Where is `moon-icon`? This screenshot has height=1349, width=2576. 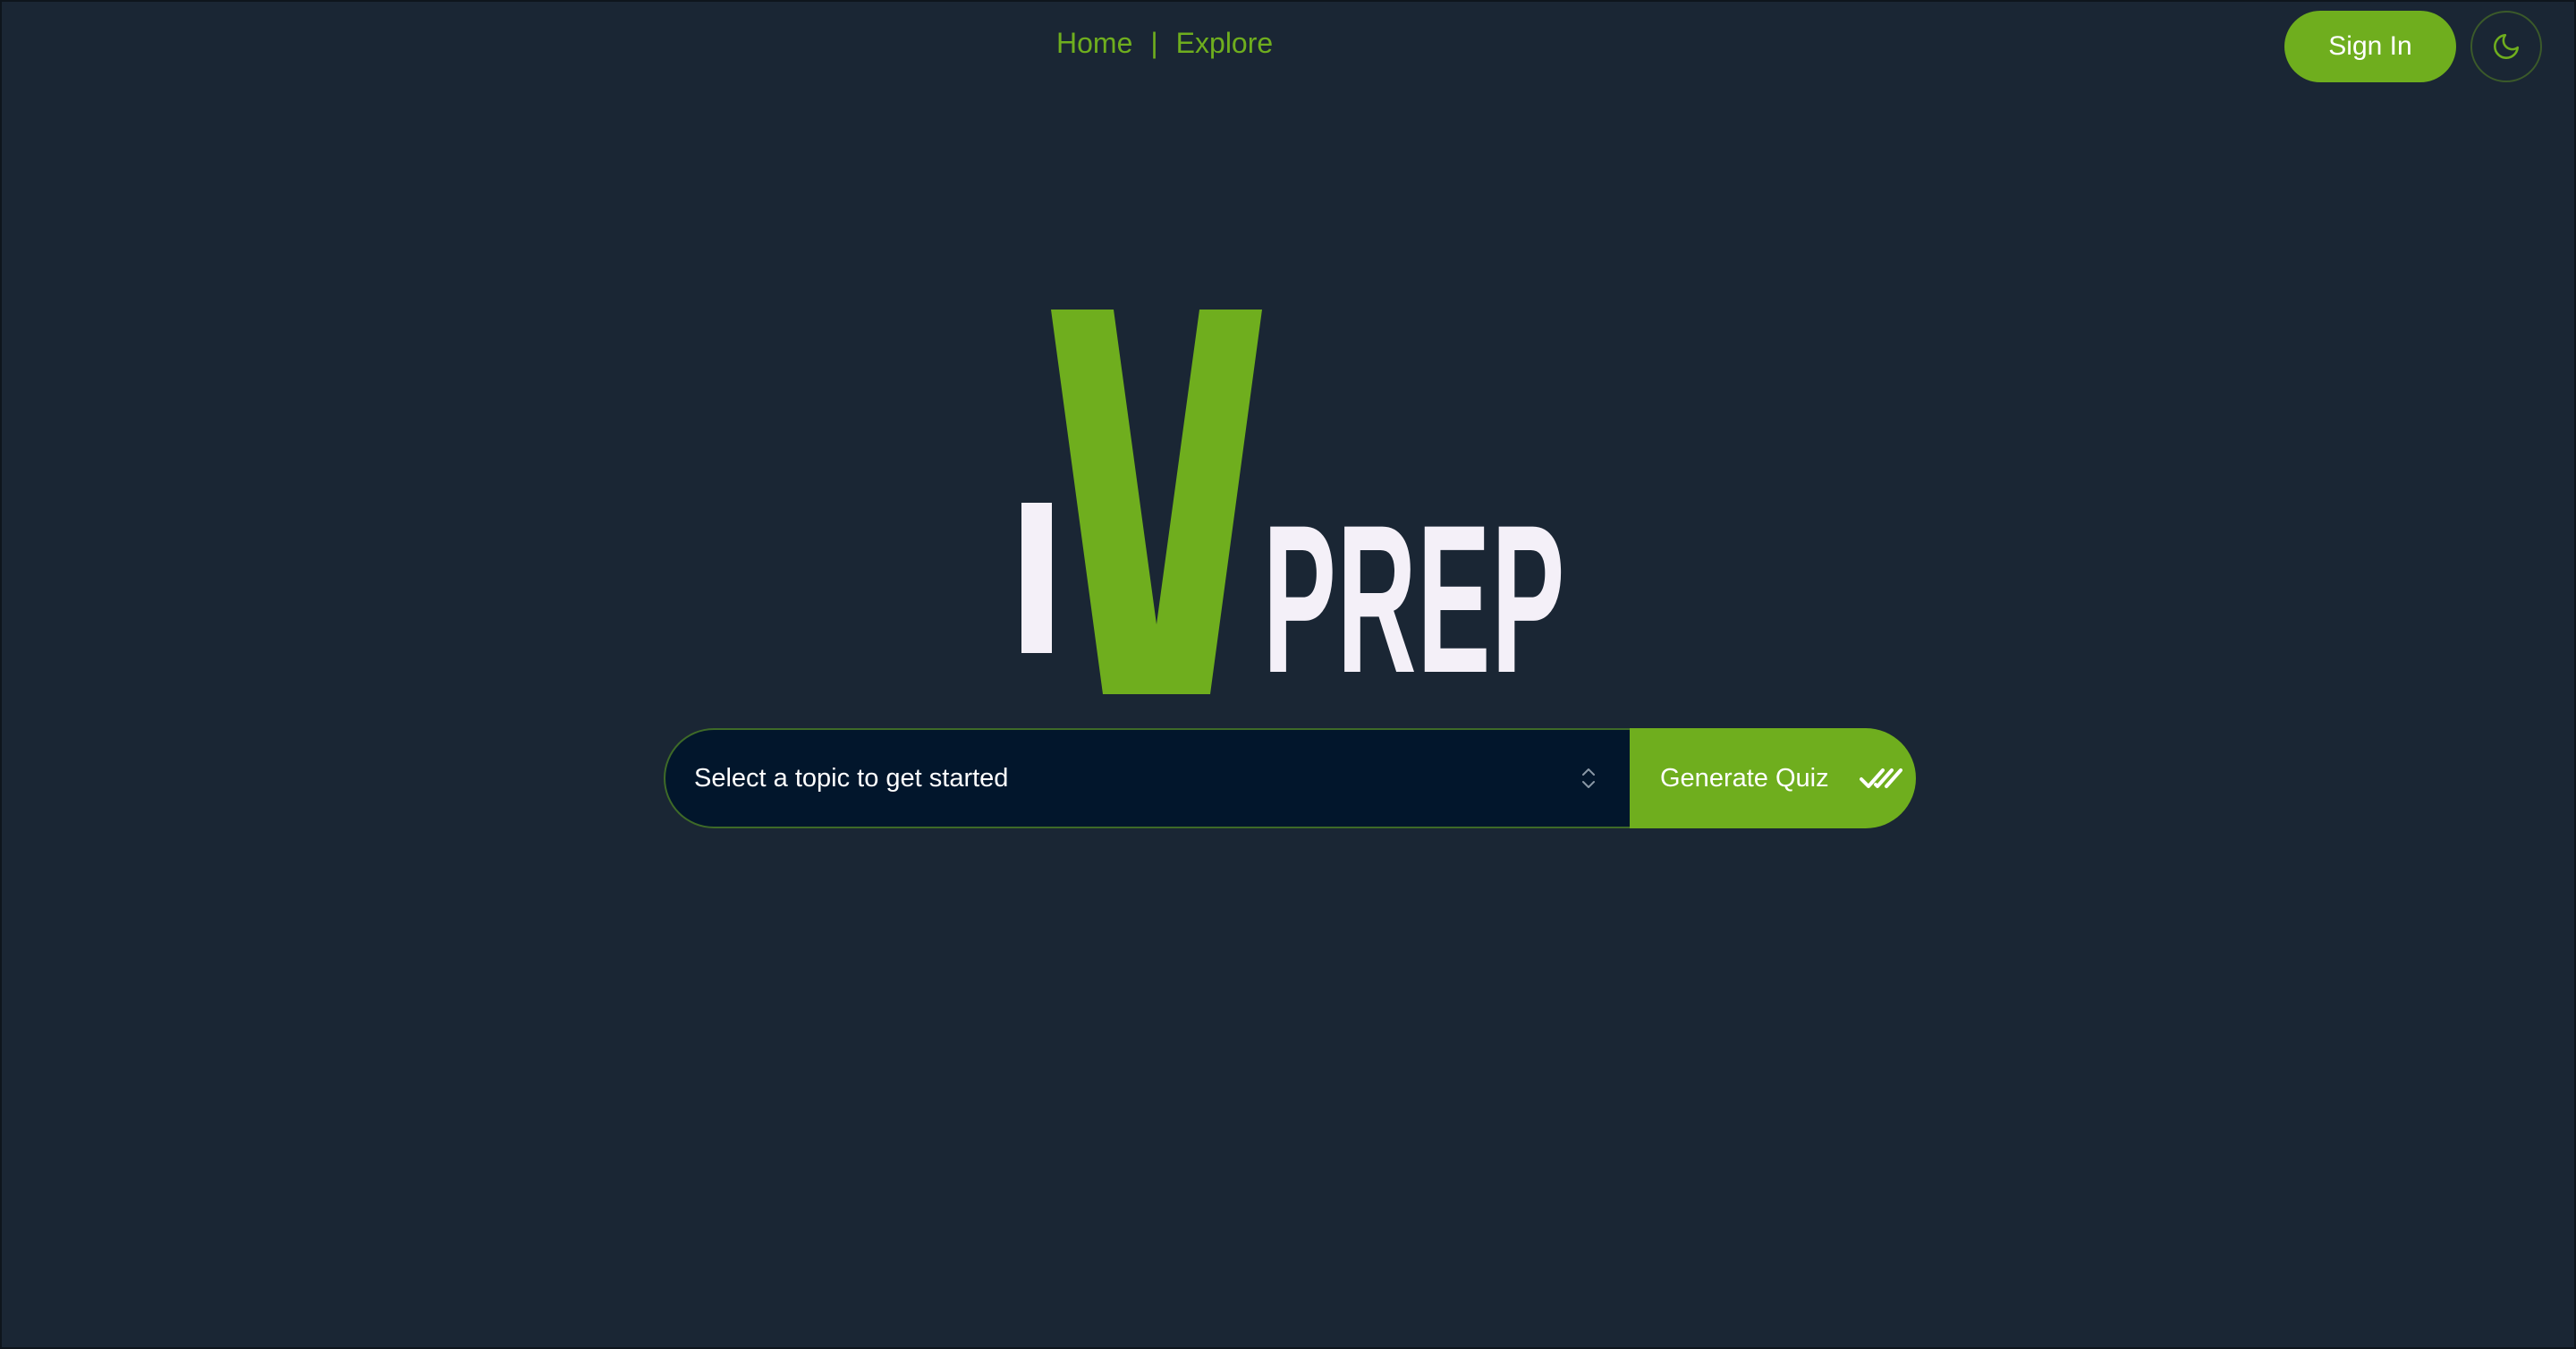
moon-icon is located at coordinates (2507, 46).